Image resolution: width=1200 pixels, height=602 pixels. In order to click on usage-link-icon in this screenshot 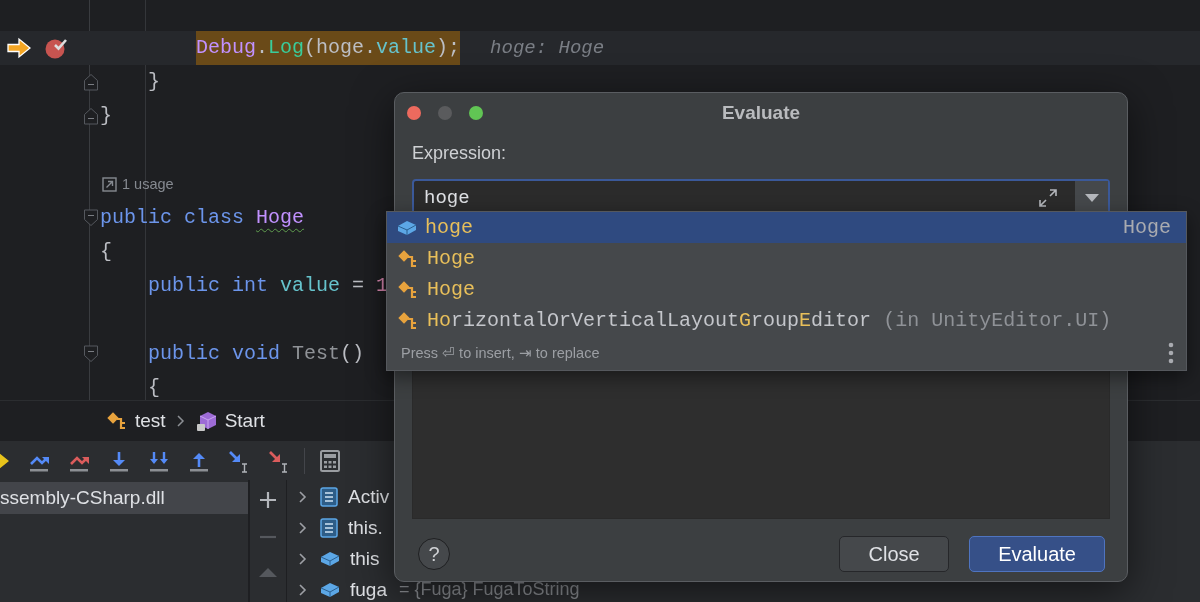, I will do `click(109, 184)`.